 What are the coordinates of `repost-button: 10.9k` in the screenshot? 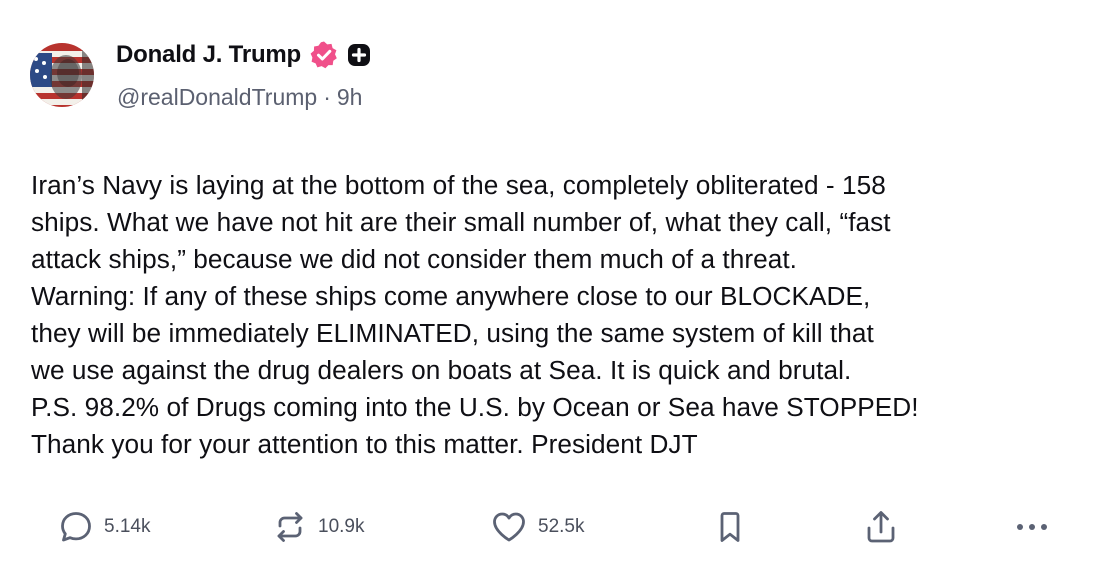 It's located at (318, 527).